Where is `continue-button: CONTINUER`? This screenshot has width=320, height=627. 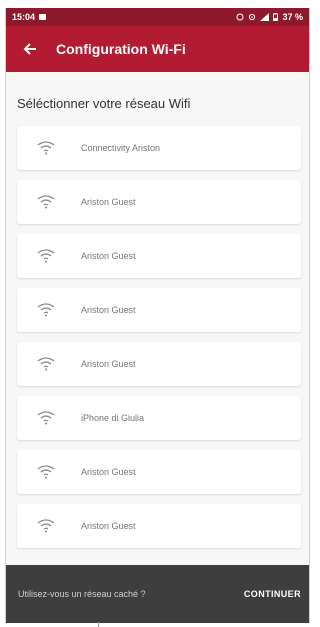
continue-button: CONTINUER is located at coordinates (272, 594).